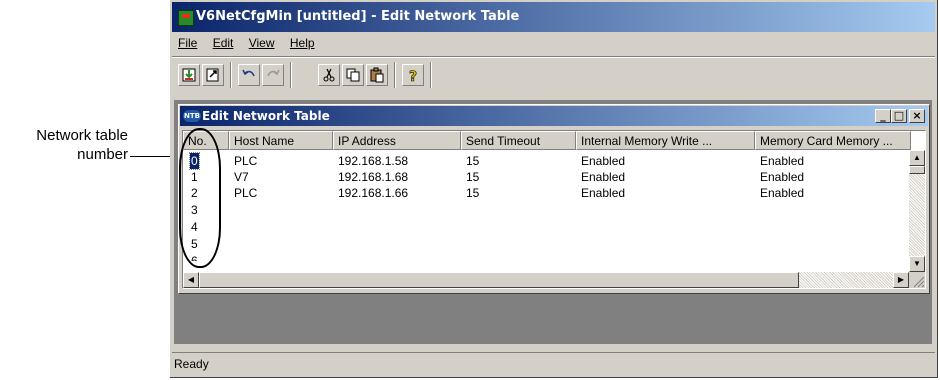  What do you see at coordinates (917, 211) in the screenshot?
I see `vertical-scrollbar: ▲ ▼` at bounding box center [917, 211].